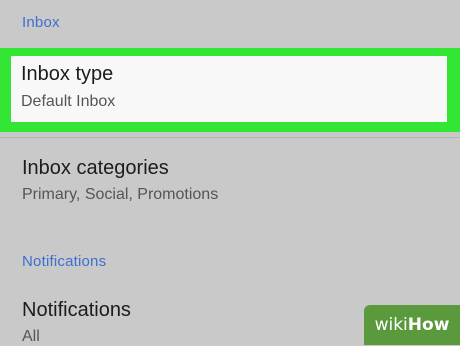 Image resolution: width=460 pixels, height=346 pixels. I want to click on inbox-categories-title: Inbox categories, so click(95, 168).